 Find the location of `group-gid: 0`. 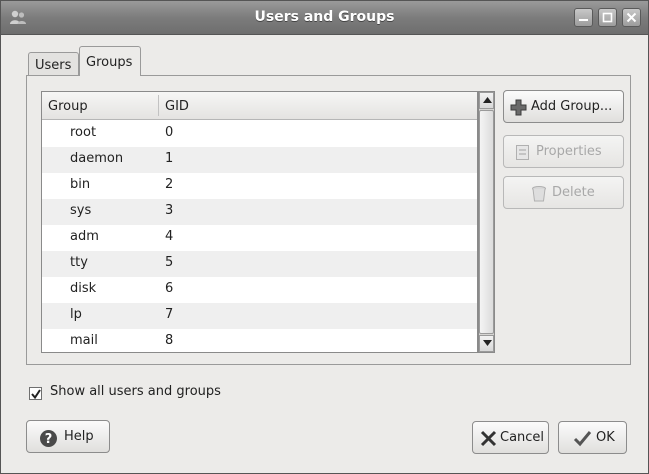

group-gid: 0 is located at coordinates (169, 132).